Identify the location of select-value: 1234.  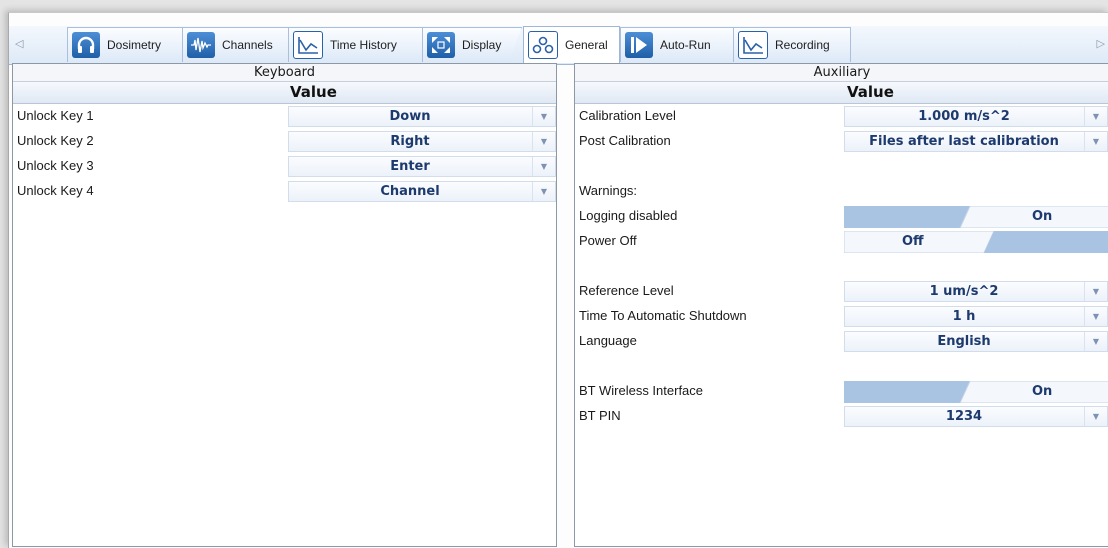
(964, 416).